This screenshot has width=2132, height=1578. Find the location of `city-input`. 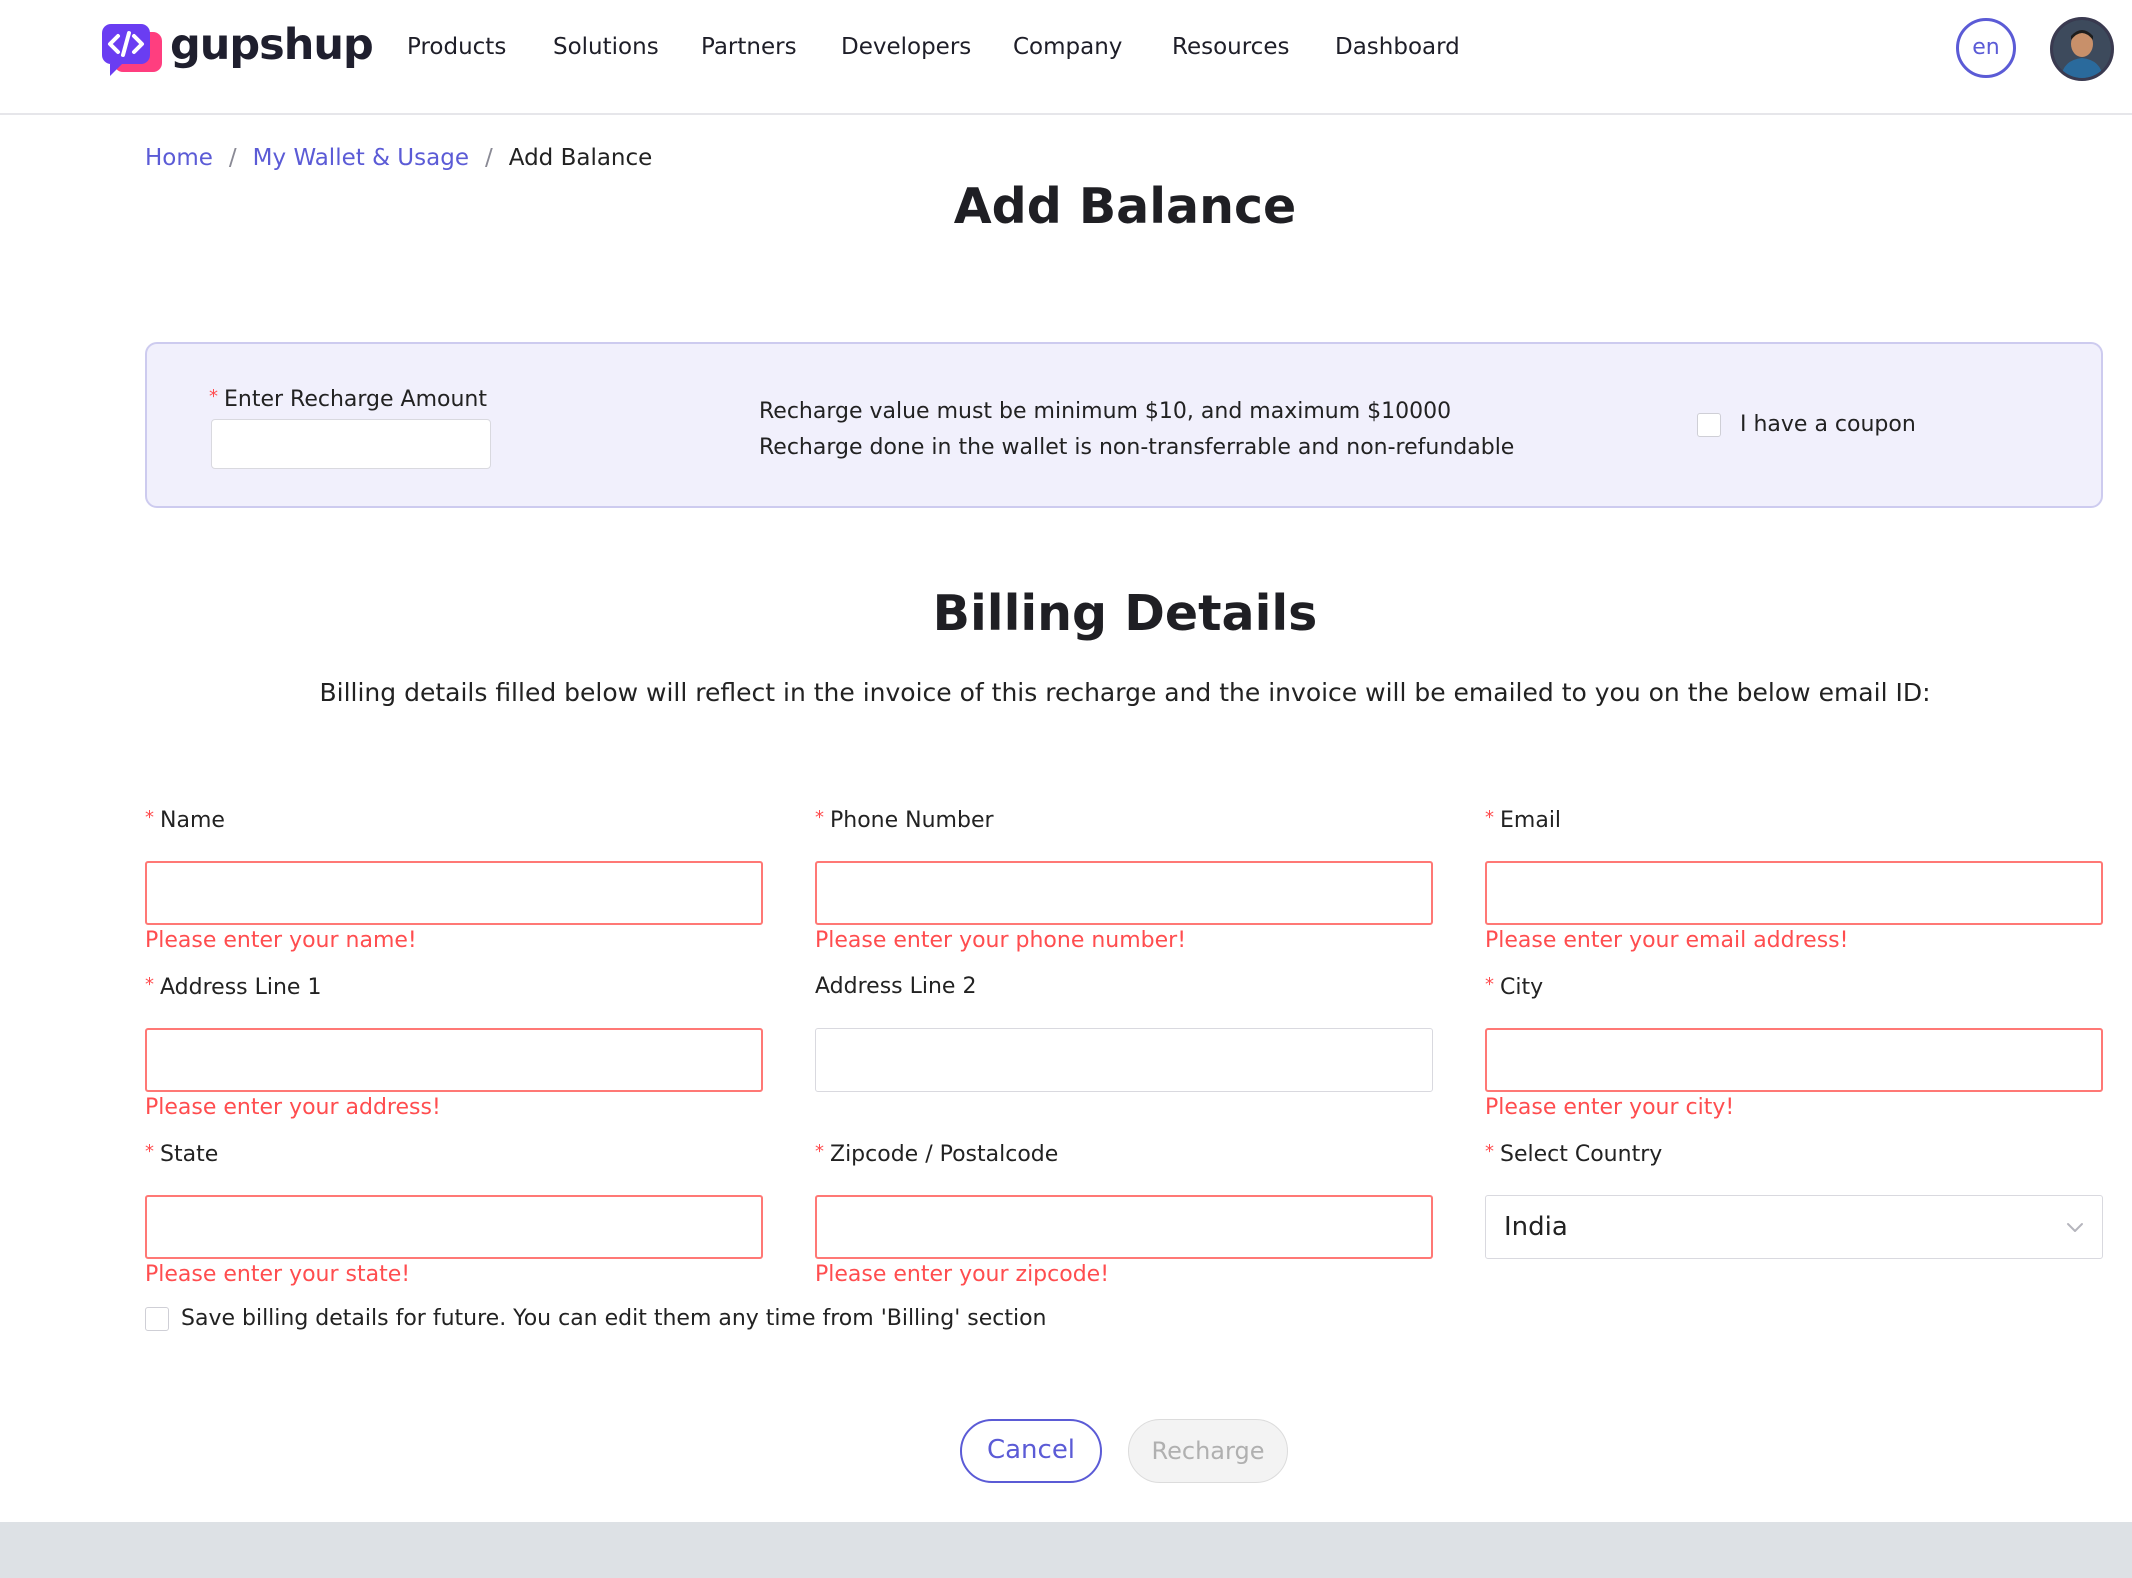

city-input is located at coordinates (1794, 1060).